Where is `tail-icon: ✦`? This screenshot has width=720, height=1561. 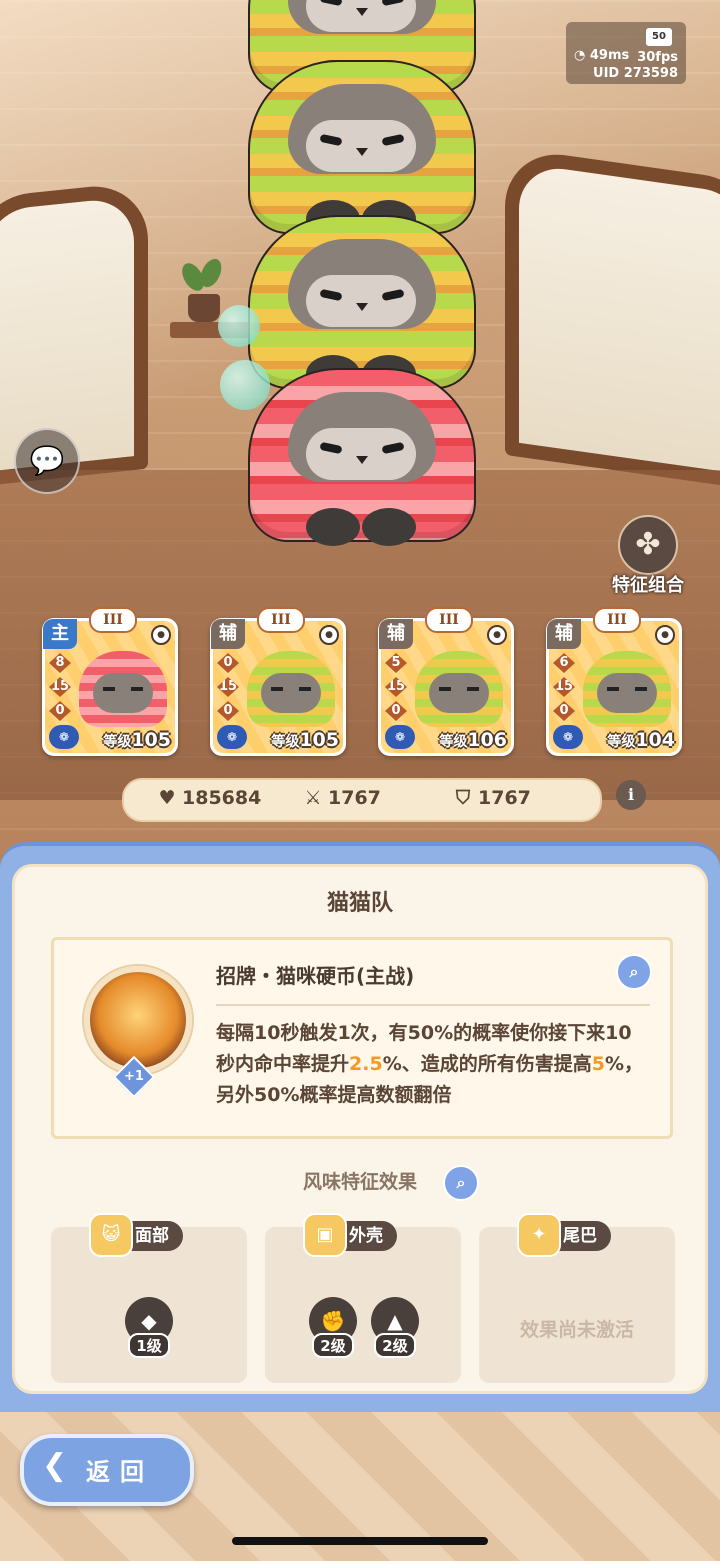
tail-icon: ✦ is located at coordinates (539, 1235).